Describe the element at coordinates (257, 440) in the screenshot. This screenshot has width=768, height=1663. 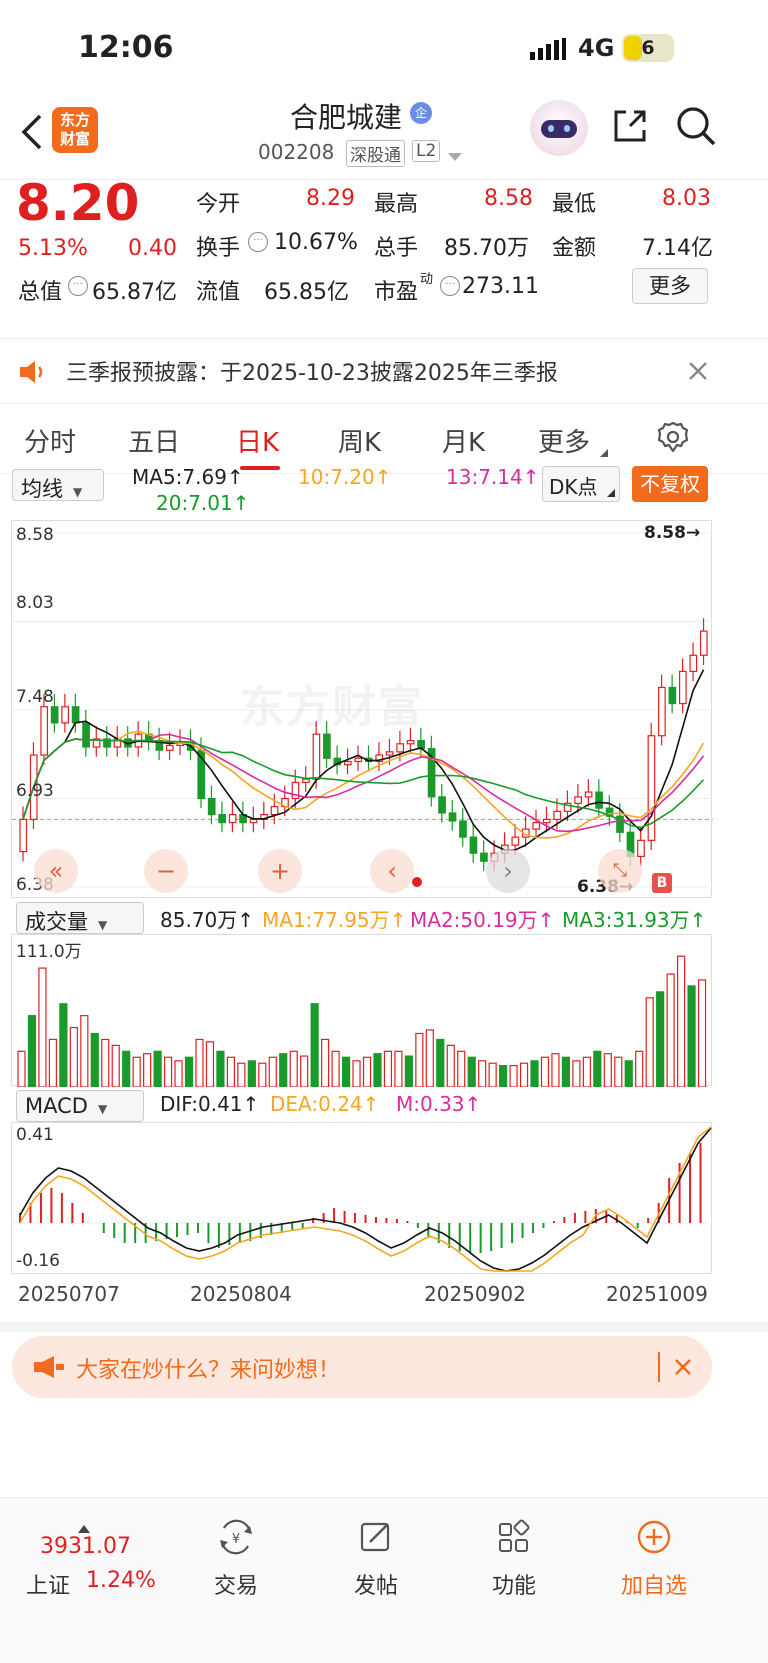
I see `tab-daily-k: 日K` at that location.